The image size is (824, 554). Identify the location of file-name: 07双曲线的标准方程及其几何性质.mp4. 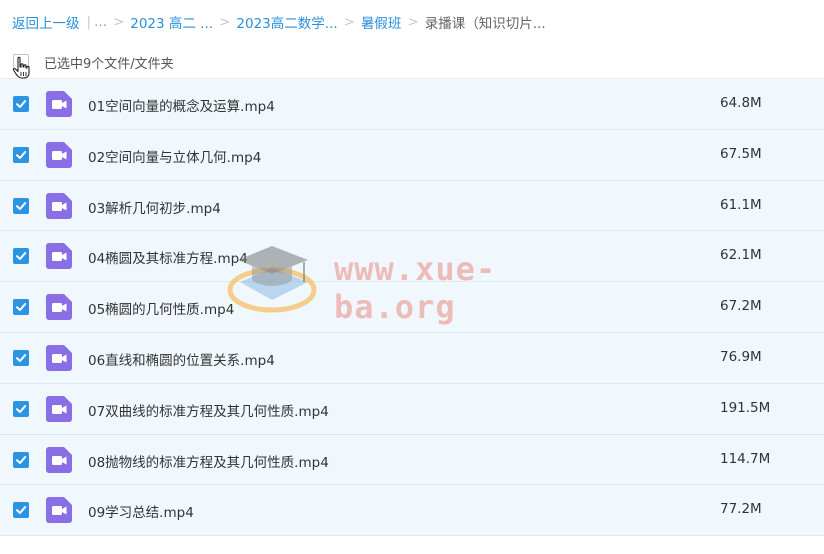
(208, 410).